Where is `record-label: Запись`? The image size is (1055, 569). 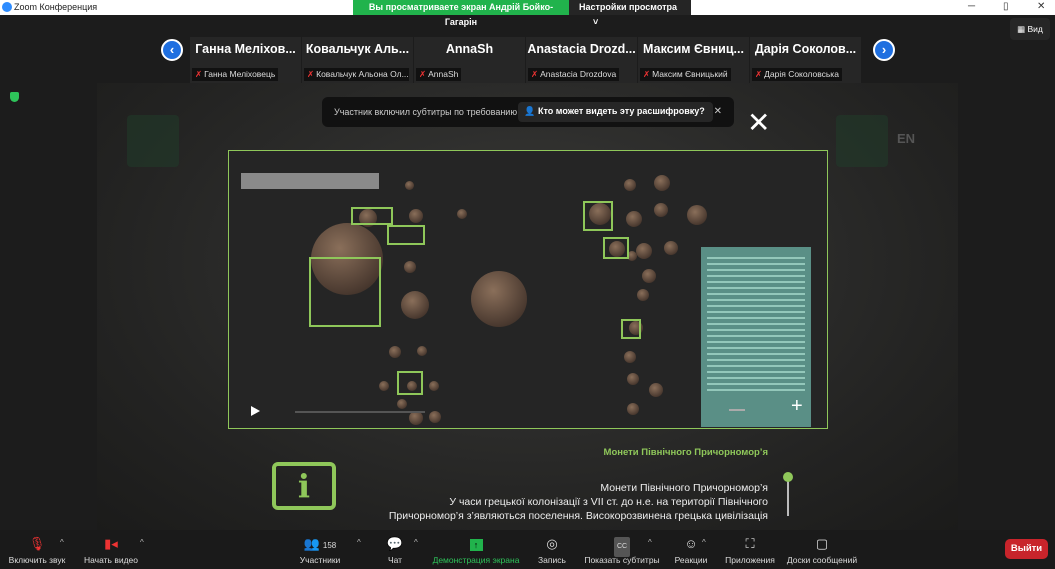
record-label: Запись is located at coordinates (552, 560).